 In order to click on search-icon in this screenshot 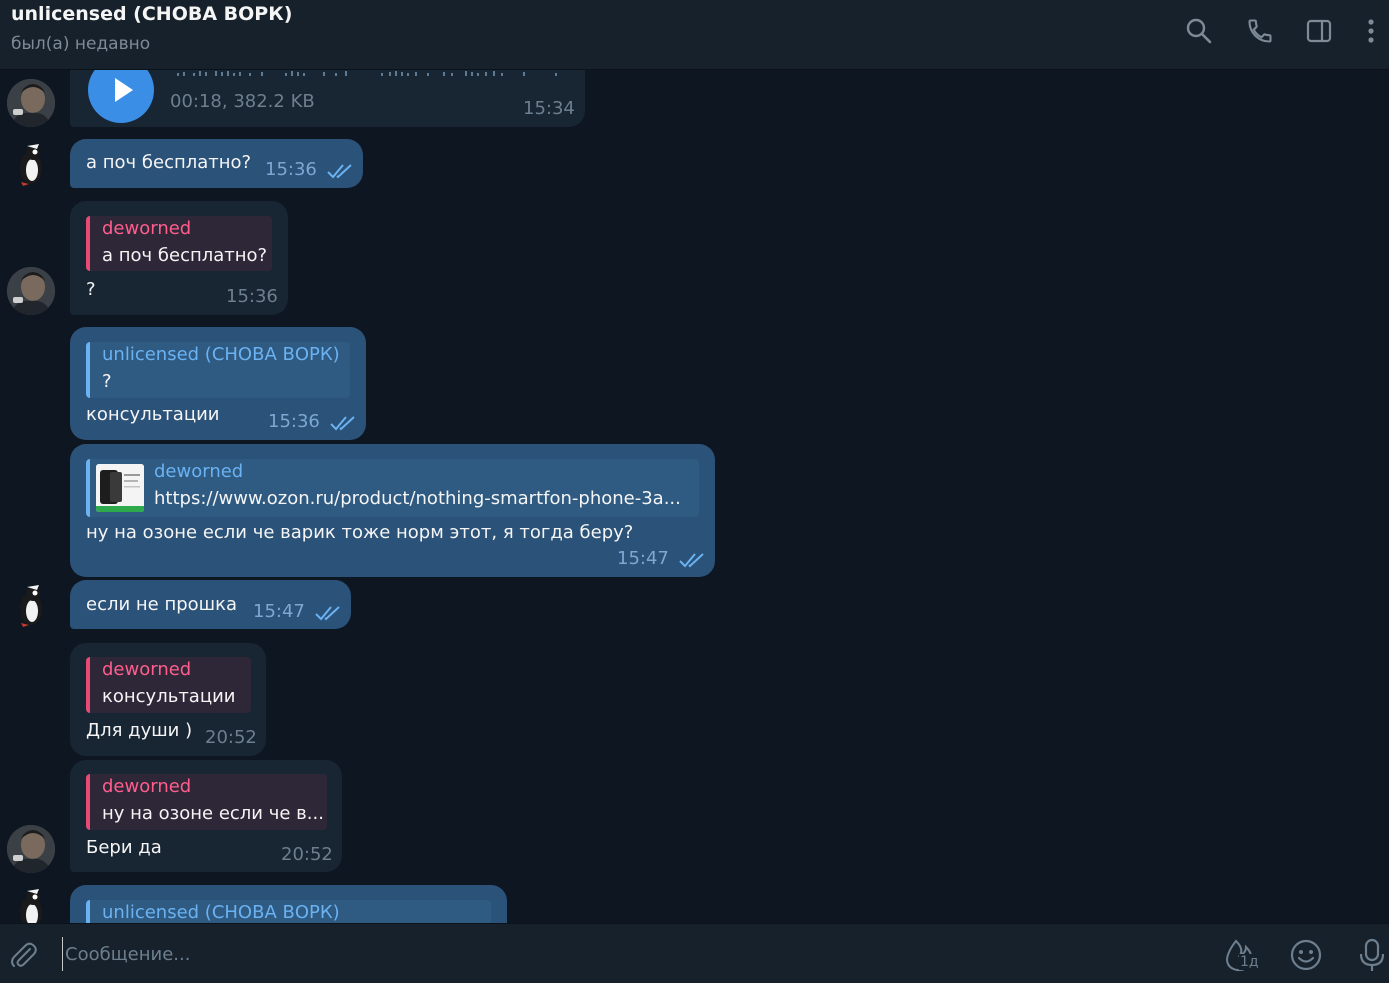, I will do `click(1199, 31)`.